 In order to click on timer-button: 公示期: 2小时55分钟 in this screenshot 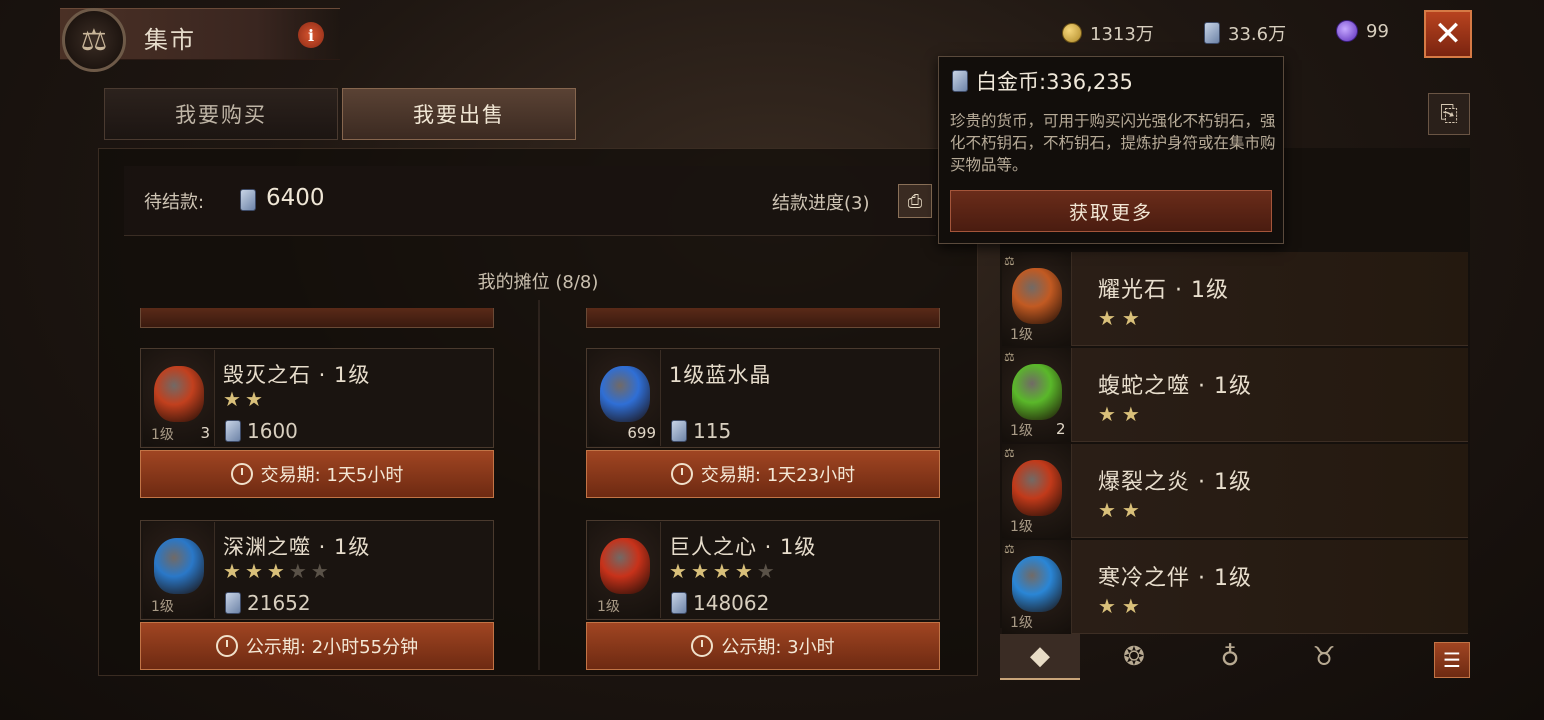, I will do `click(317, 646)`.